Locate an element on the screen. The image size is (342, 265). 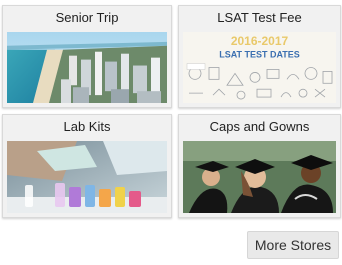
lsat-heading-text: LSAT TEST DATES is located at coordinates (259, 55).